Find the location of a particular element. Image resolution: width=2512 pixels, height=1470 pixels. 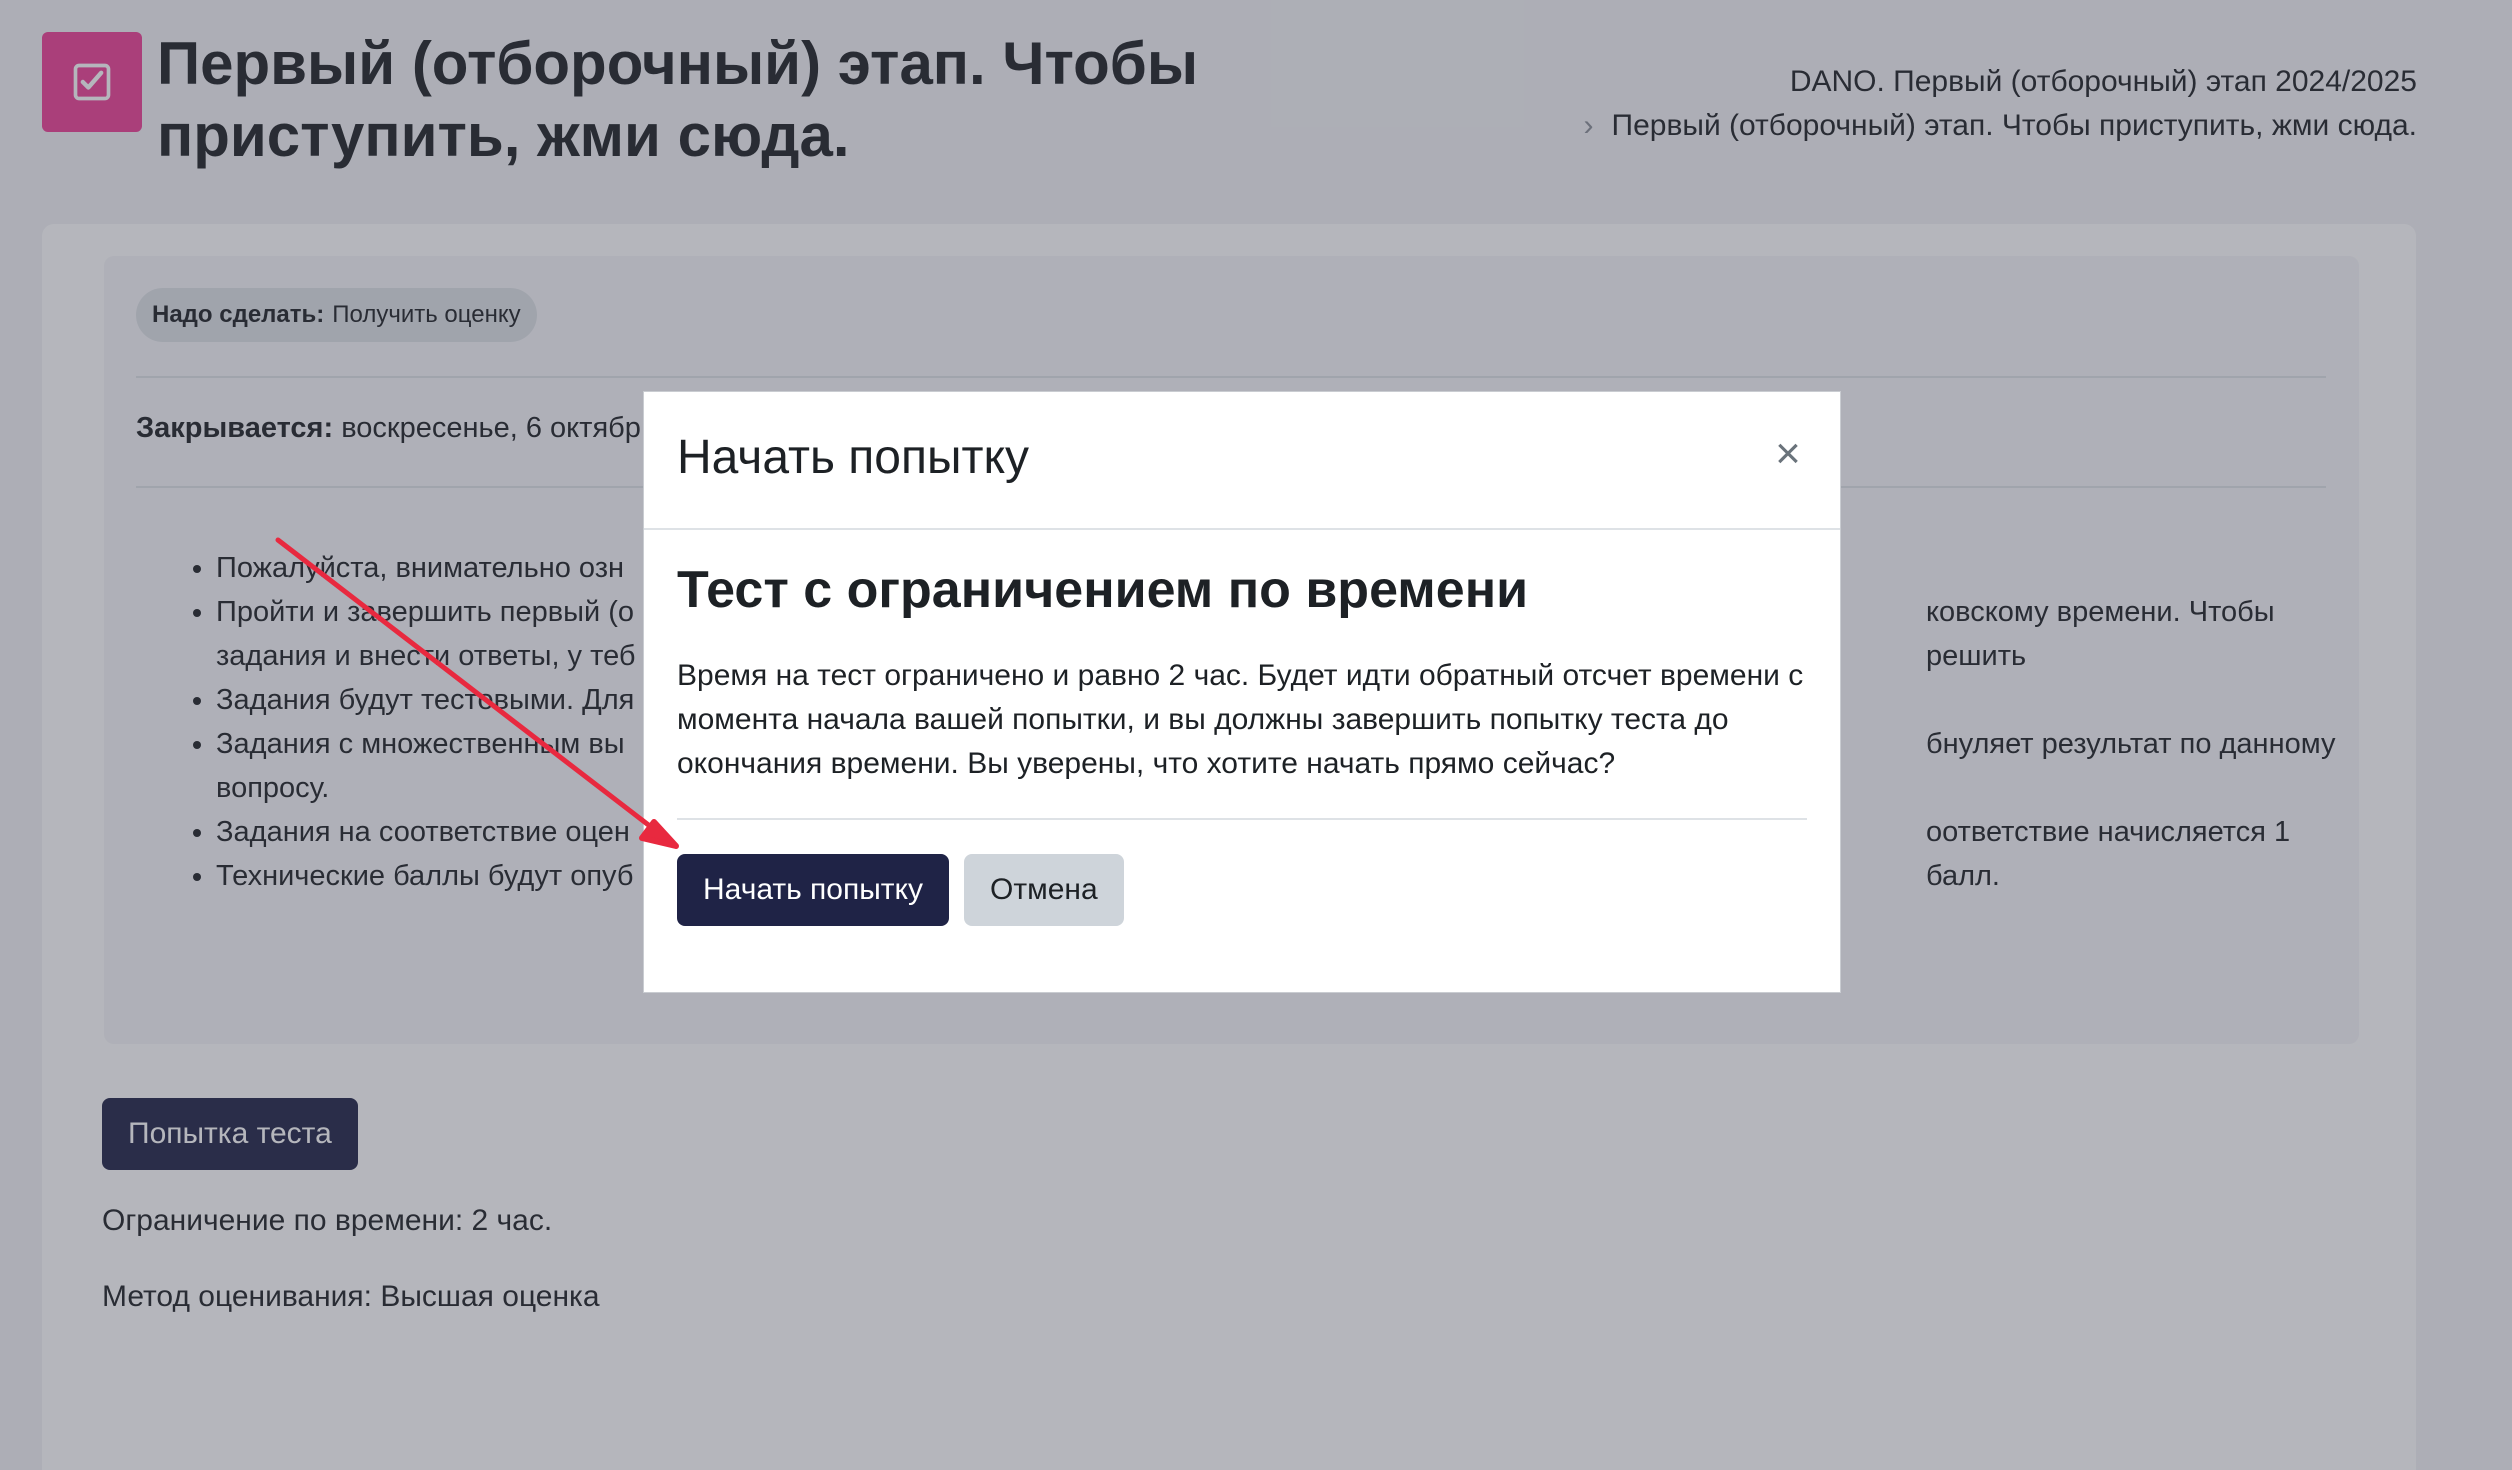

start-attempt-button: Начать попытку is located at coordinates (813, 890).